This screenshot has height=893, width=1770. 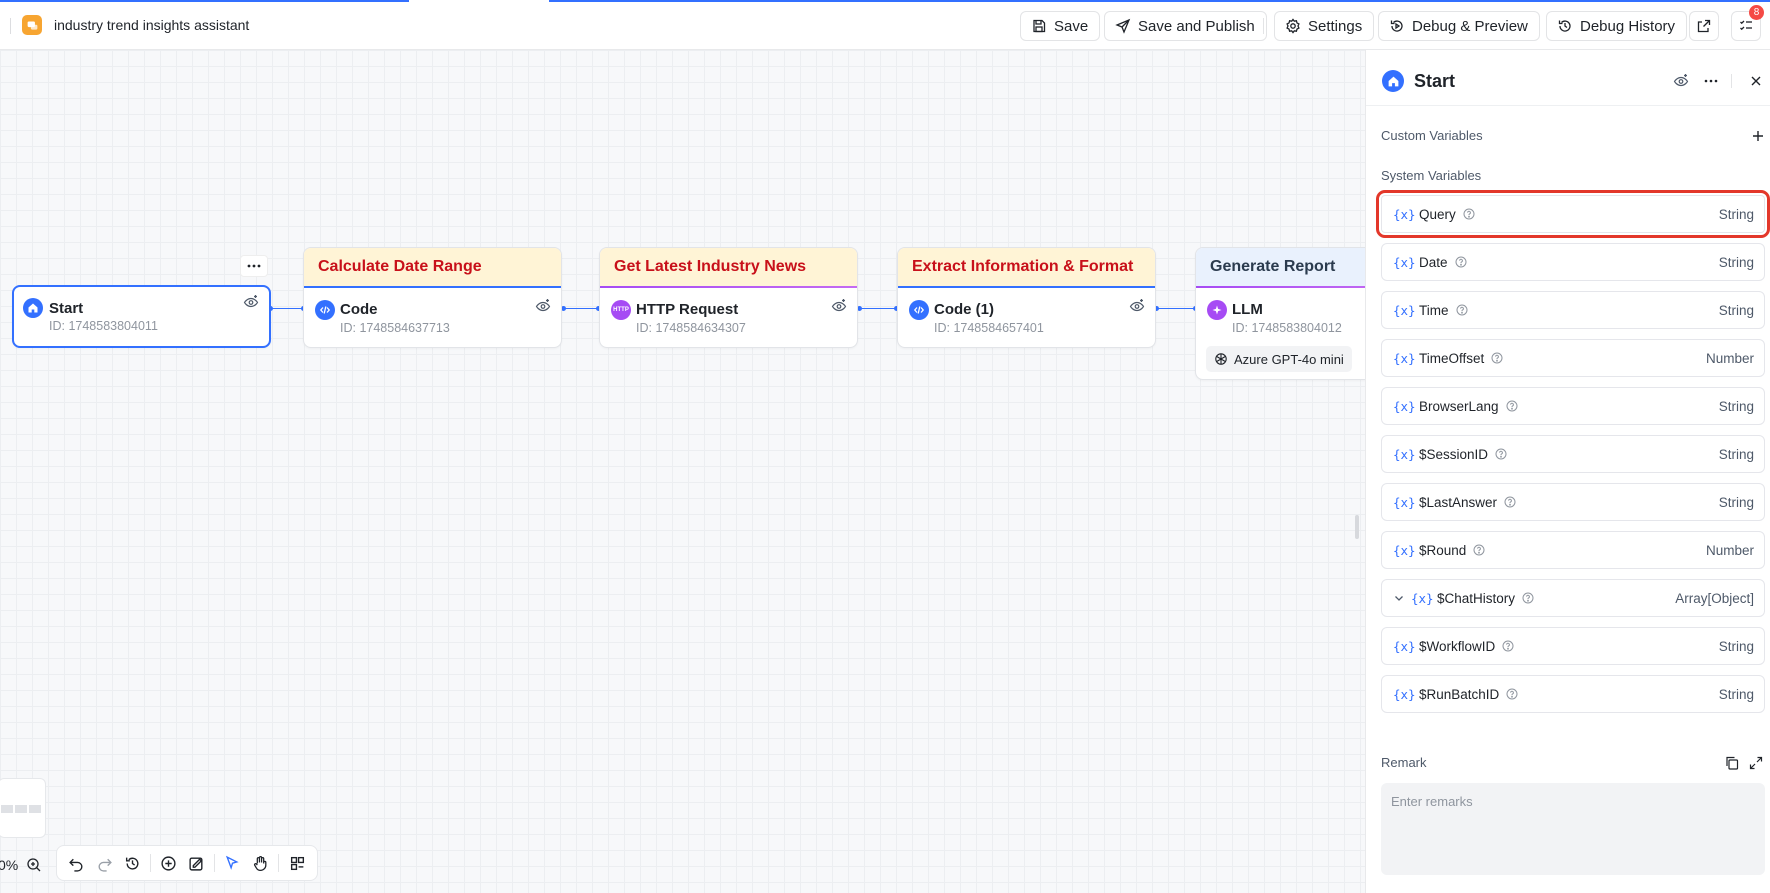 I want to click on panel-resize-handle, so click(x=1357, y=527).